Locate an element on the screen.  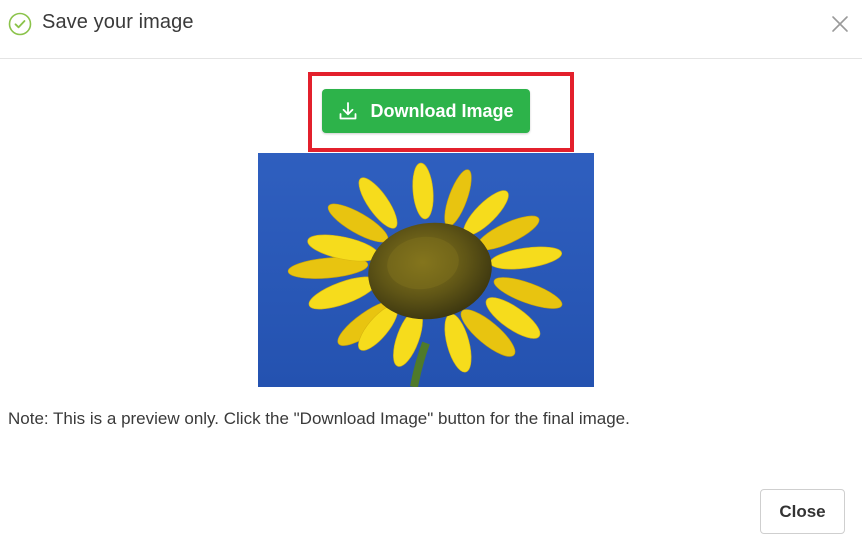
close-icon is located at coordinates (840, 24).